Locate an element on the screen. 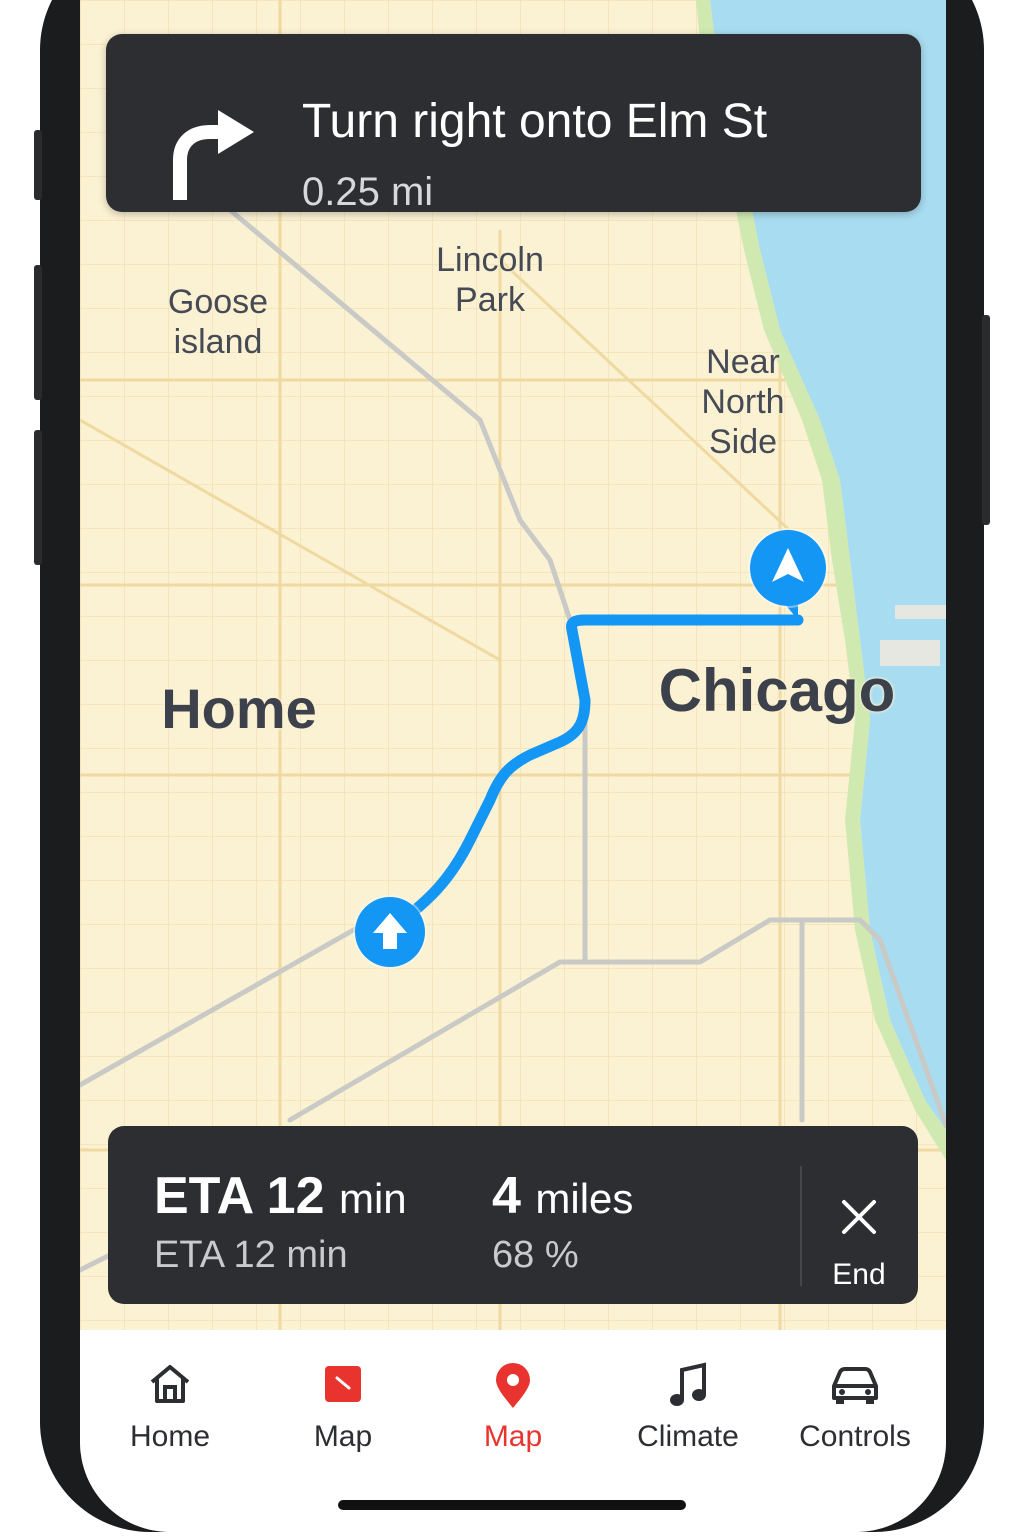 The image size is (1024, 1536). home-indicator is located at coordinates (512, 1505).